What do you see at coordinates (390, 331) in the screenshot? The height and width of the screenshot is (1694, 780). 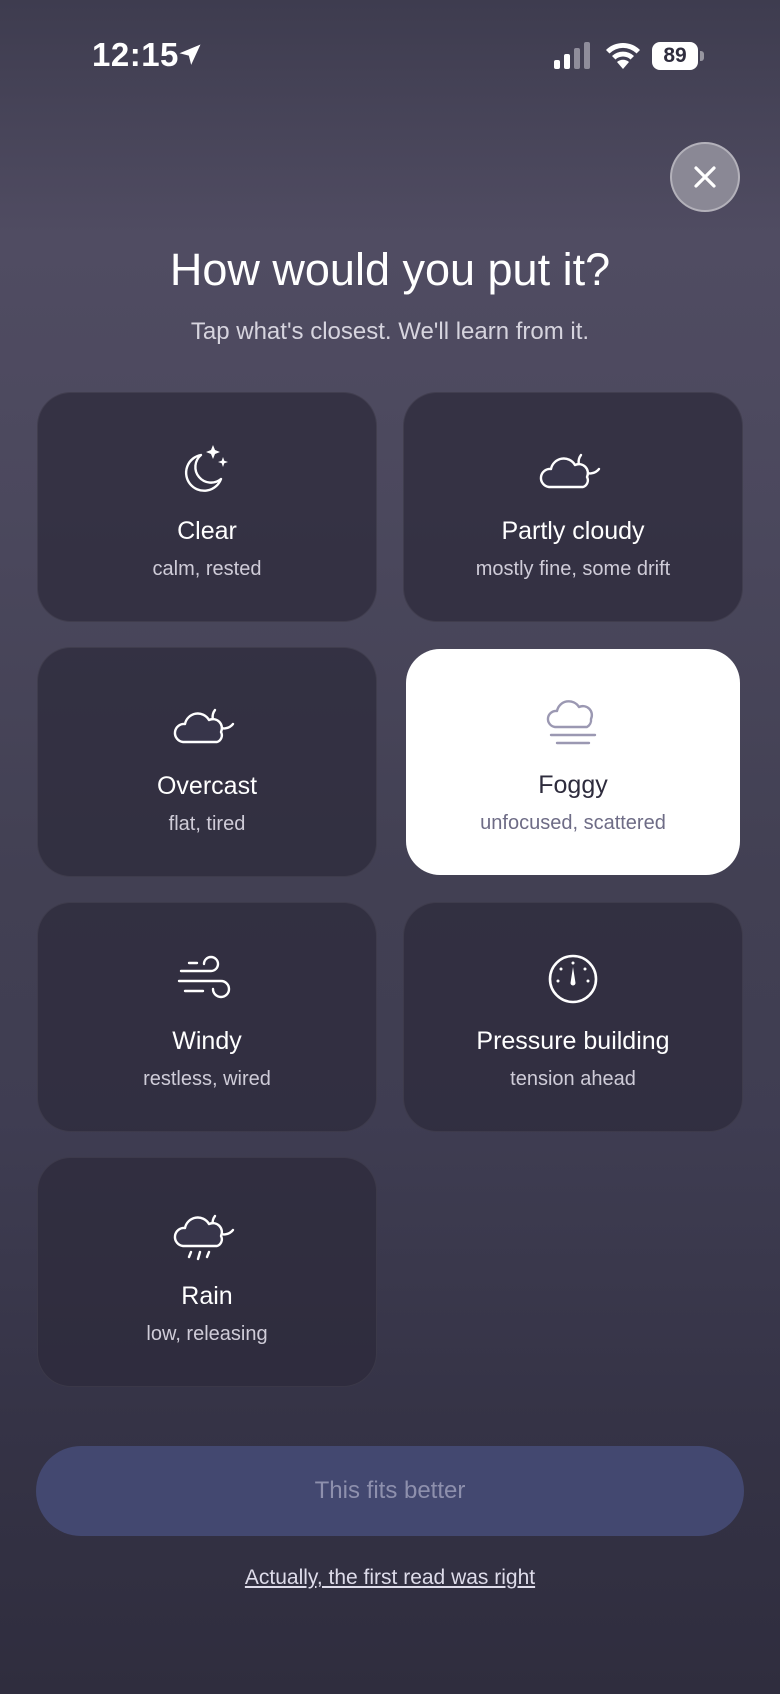 I see `page-subtitle: Tap what's closest. We'll learn from it.` at bounding box center [390, 331].